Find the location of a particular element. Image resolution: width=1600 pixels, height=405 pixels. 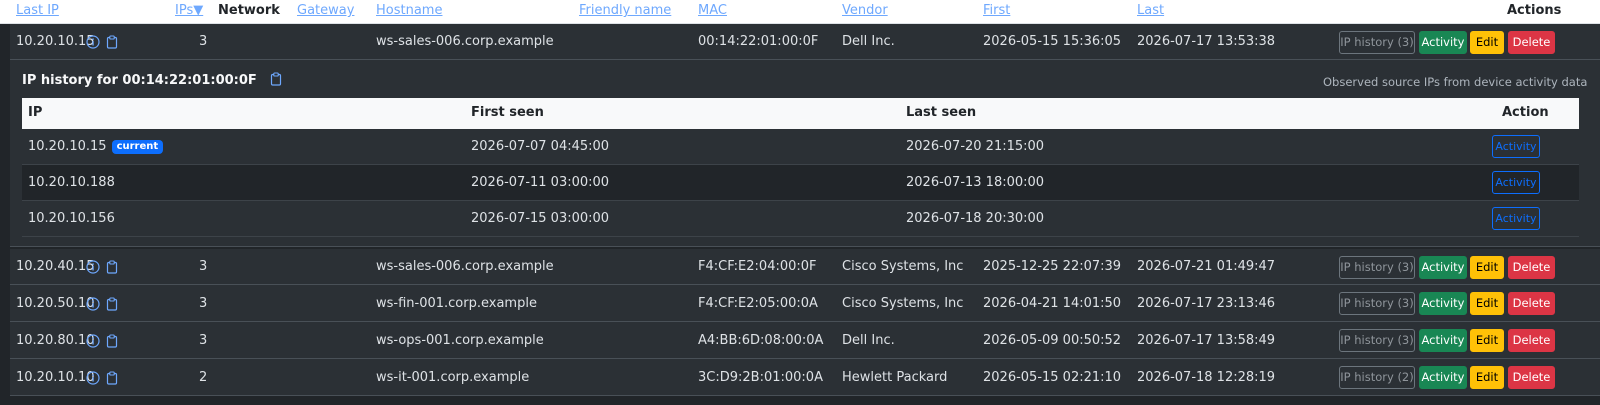

history-column-ip: IP is located at coordinates (35, 112).